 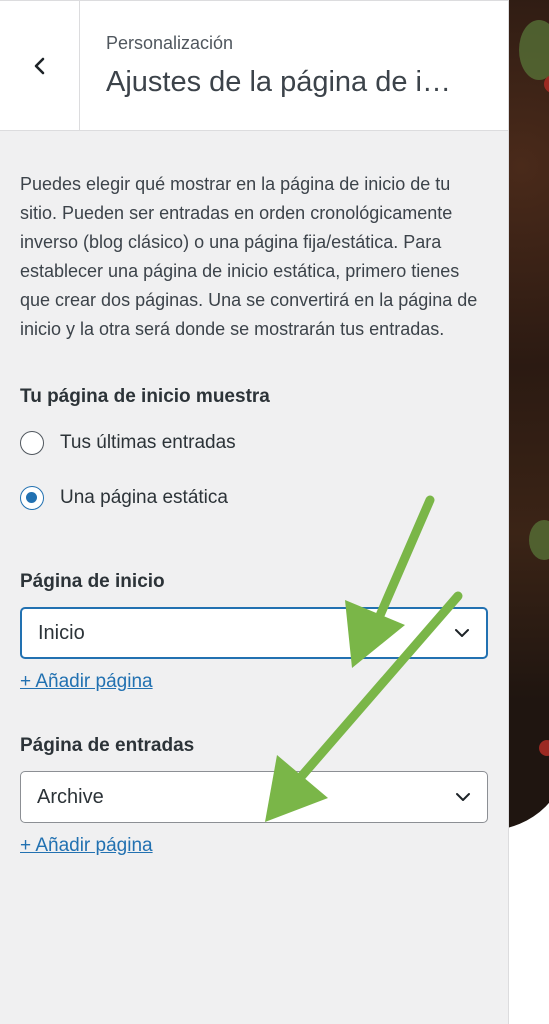 What do you see at coordinates (529, 415) in the screenshot?
I see `preview-image` at bounding box center [529, 415].